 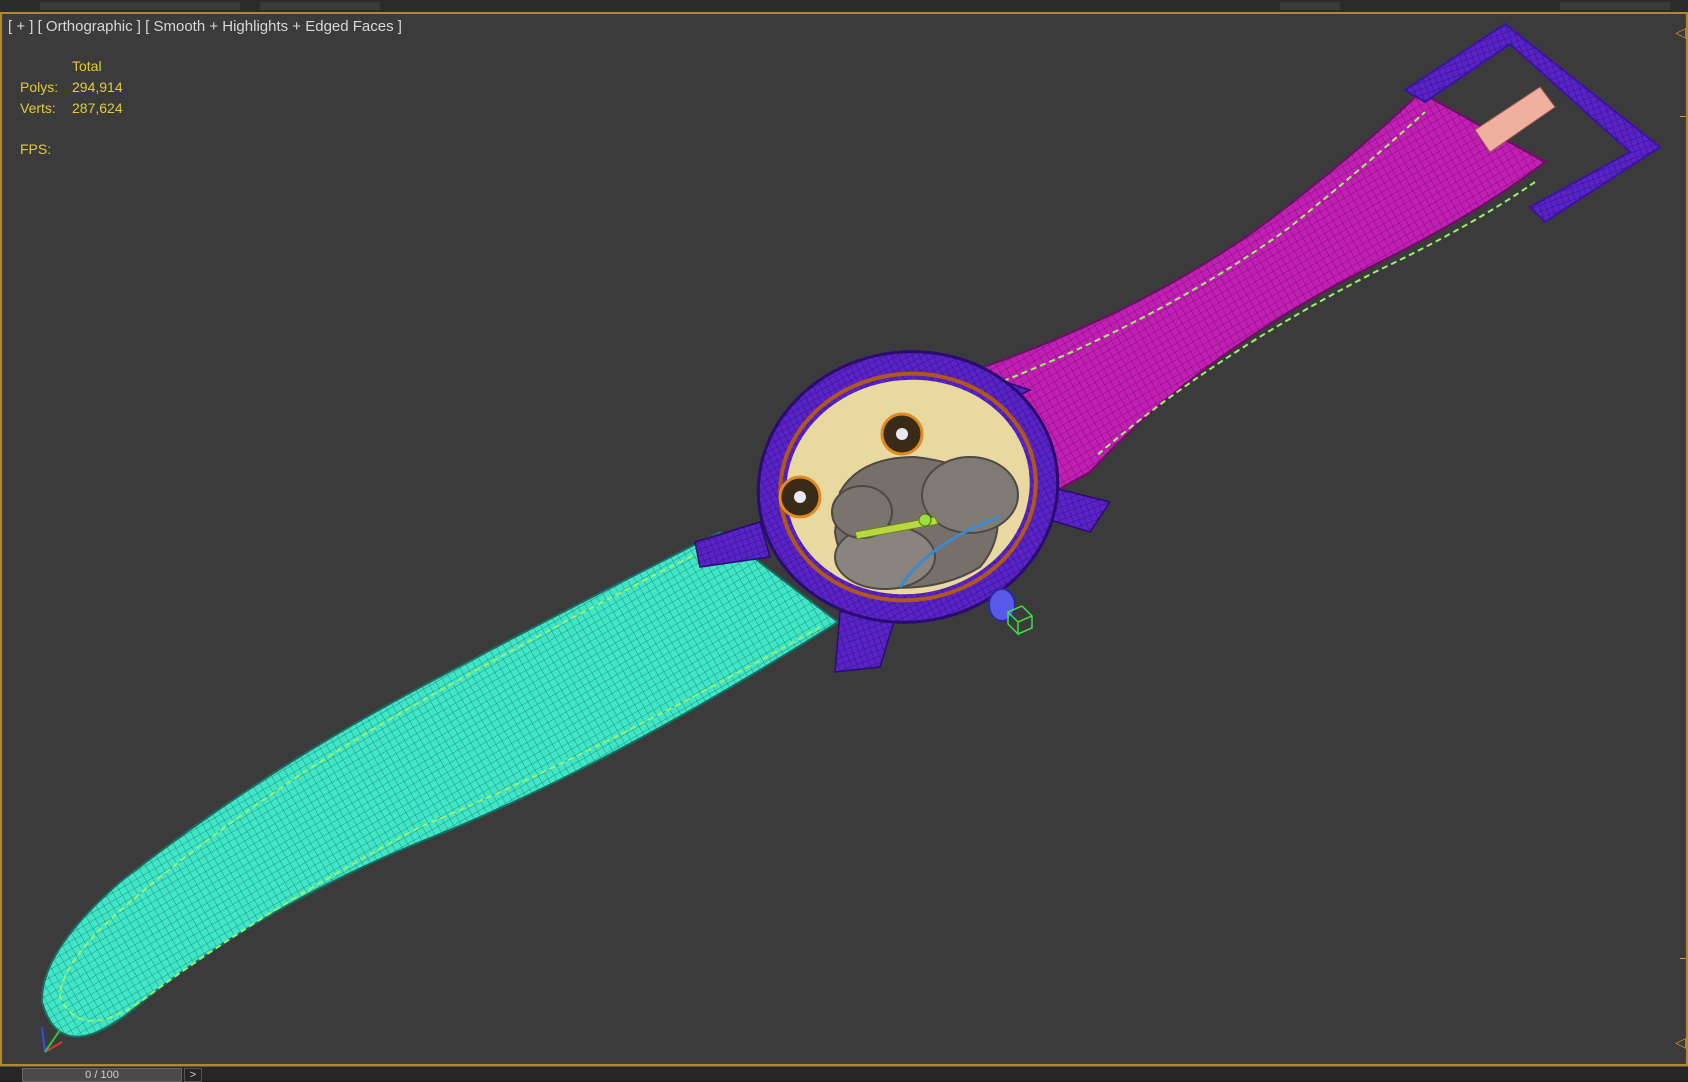 What do you see at coordinates (1515, 119) in the screenshot?
I see `buckle-pin` at bounding box center [1515, 119].